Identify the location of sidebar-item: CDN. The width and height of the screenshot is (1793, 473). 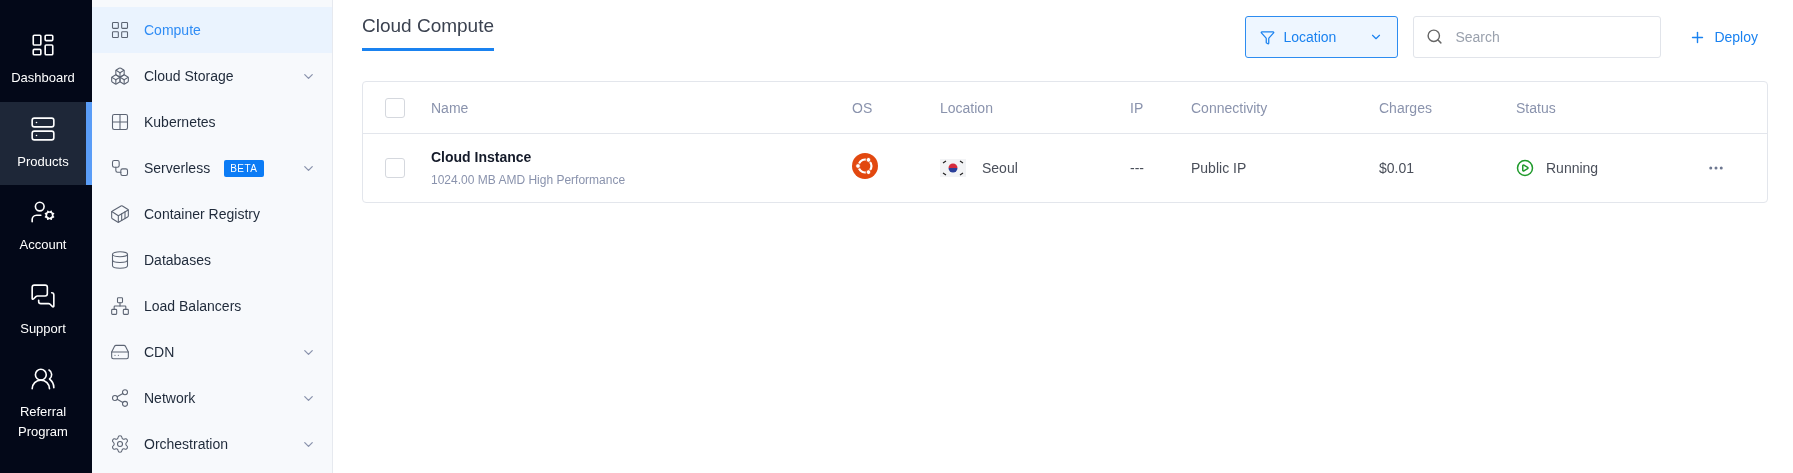
(212, 352).